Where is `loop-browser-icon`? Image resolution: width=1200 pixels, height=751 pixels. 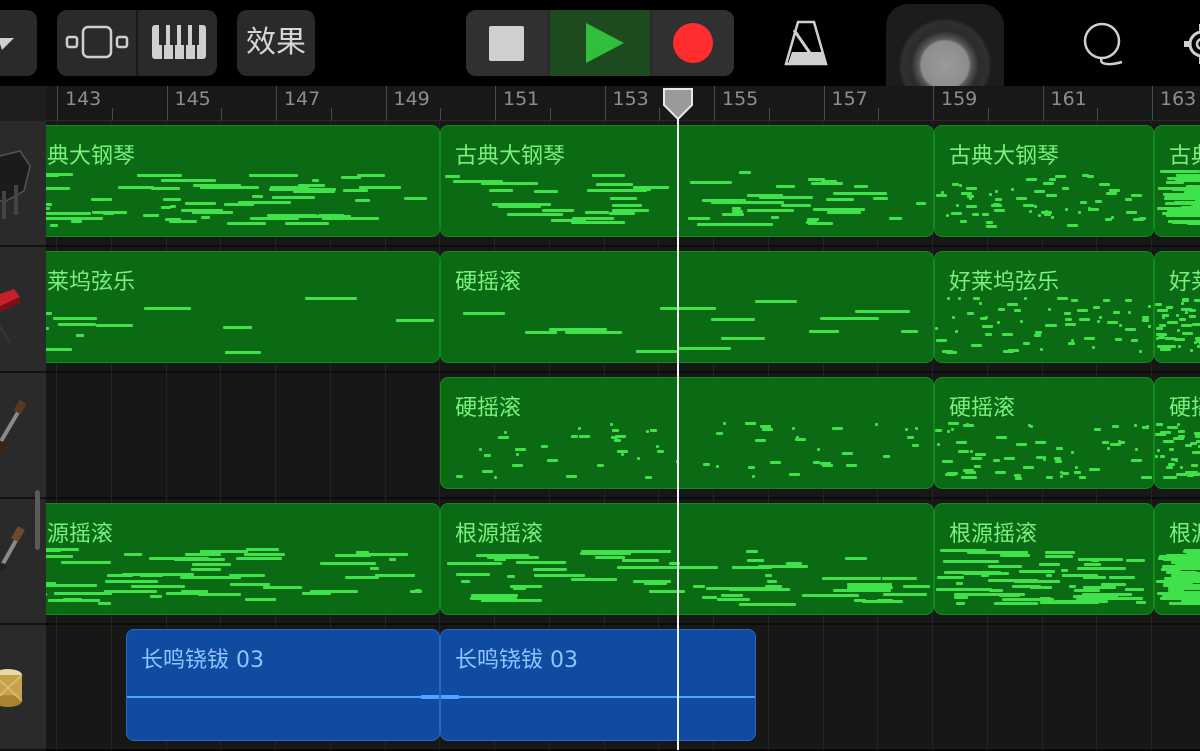
loop-browser-icon is located at coordinates (1102, 44).